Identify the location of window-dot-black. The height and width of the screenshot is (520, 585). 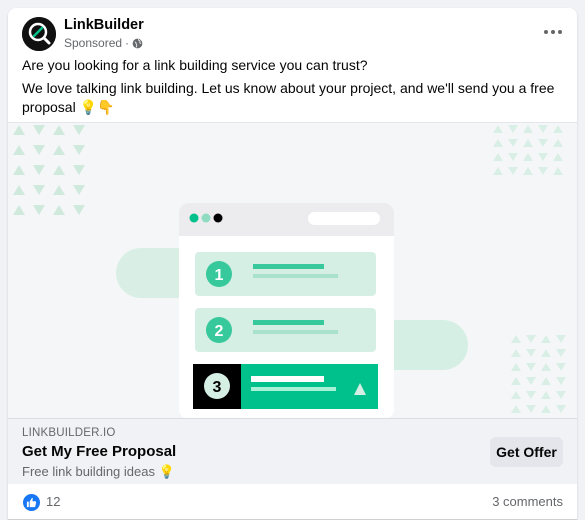
(218, 218).